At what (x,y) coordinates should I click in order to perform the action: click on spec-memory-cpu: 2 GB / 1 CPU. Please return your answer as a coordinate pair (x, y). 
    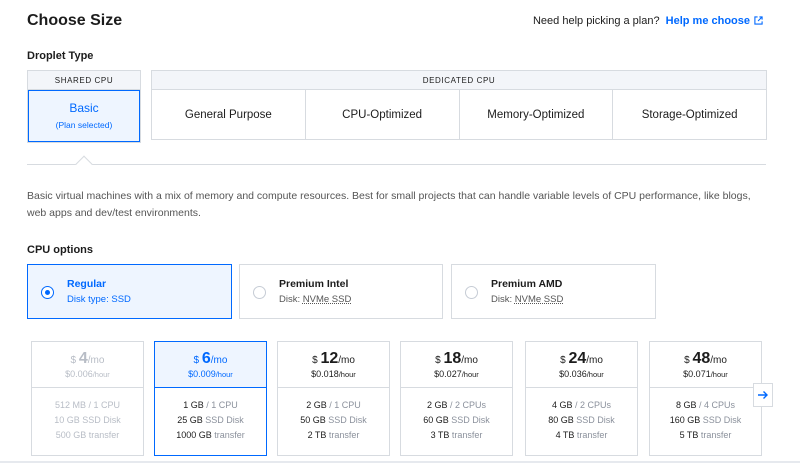
    Looking at the image, I should click on (333, 405).